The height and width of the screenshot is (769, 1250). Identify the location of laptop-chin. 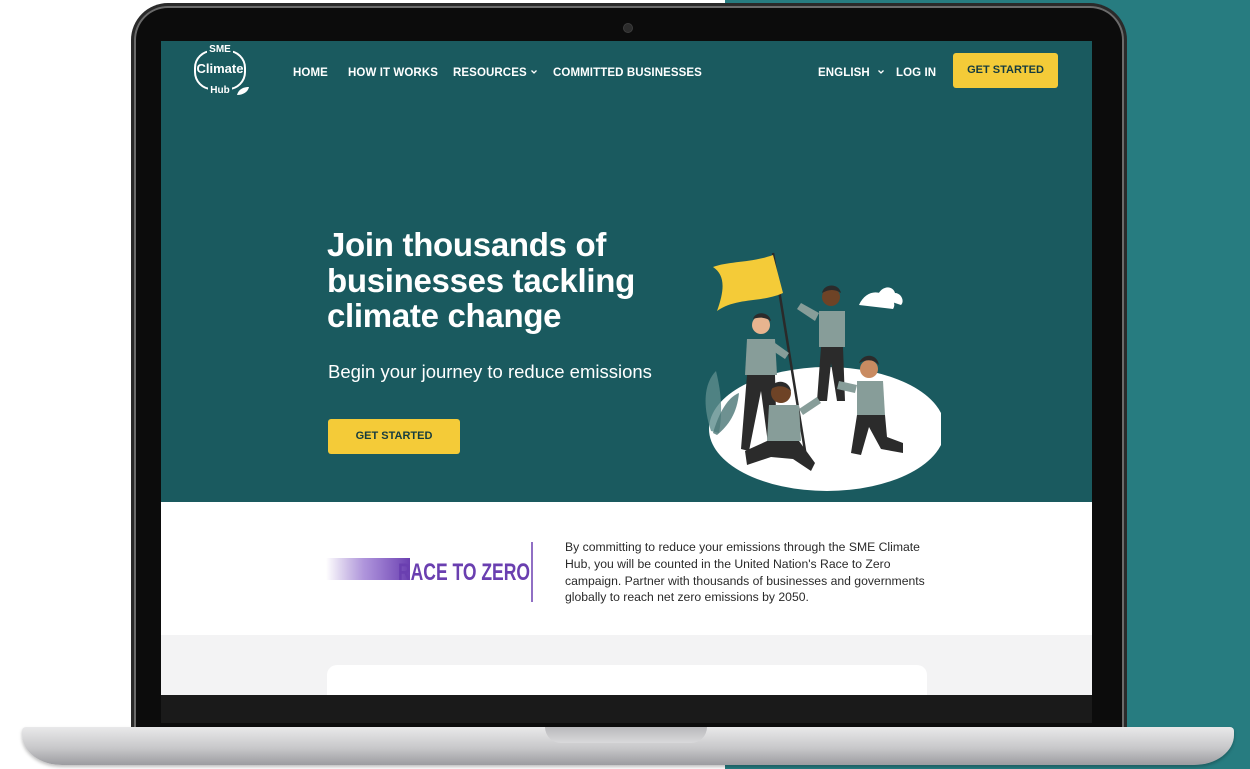
(626, 709).